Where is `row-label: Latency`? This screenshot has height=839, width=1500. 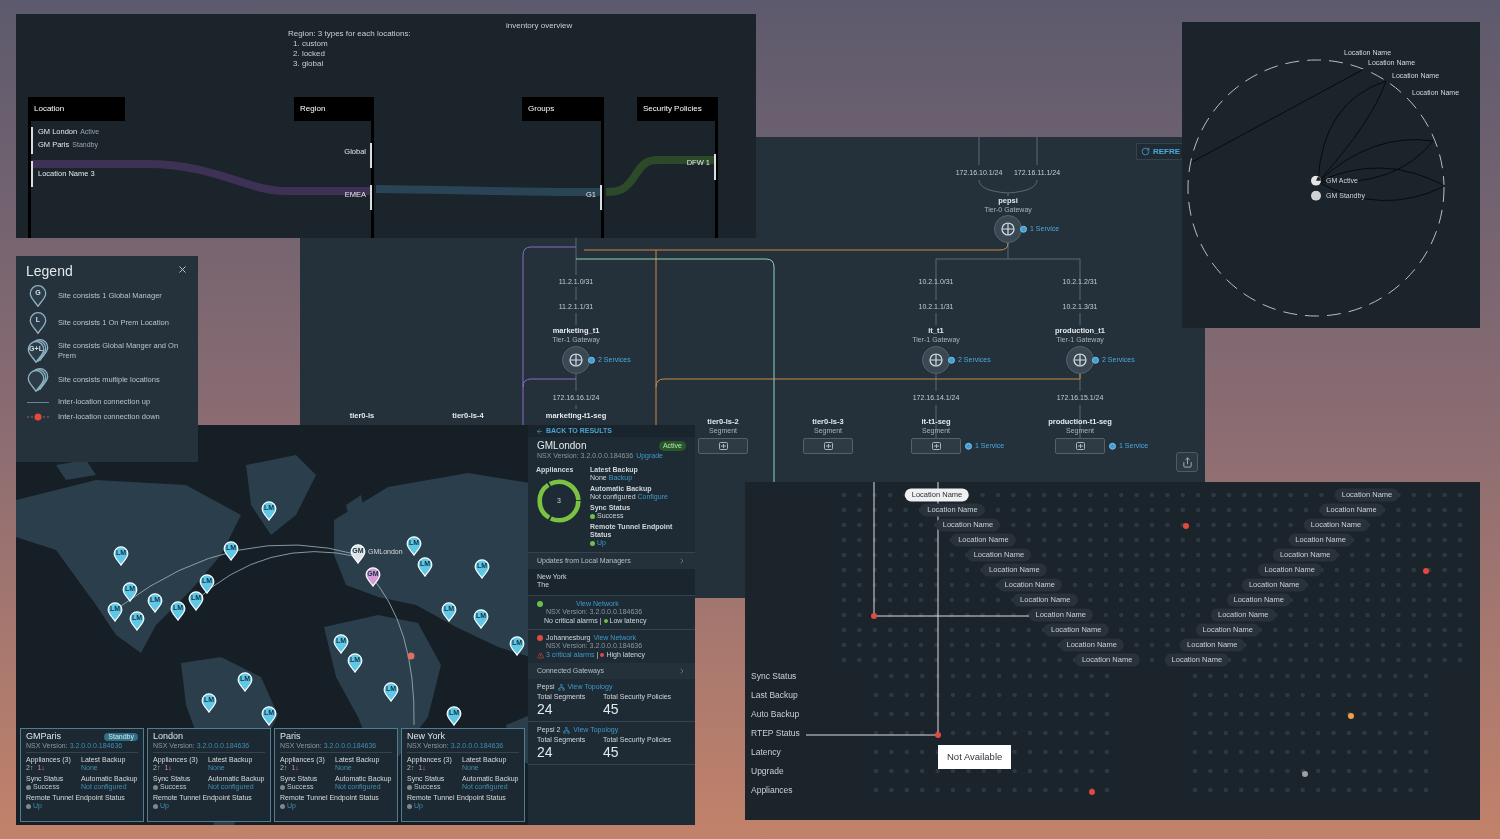 row-label: Latency is located at coordinates (766, 752).